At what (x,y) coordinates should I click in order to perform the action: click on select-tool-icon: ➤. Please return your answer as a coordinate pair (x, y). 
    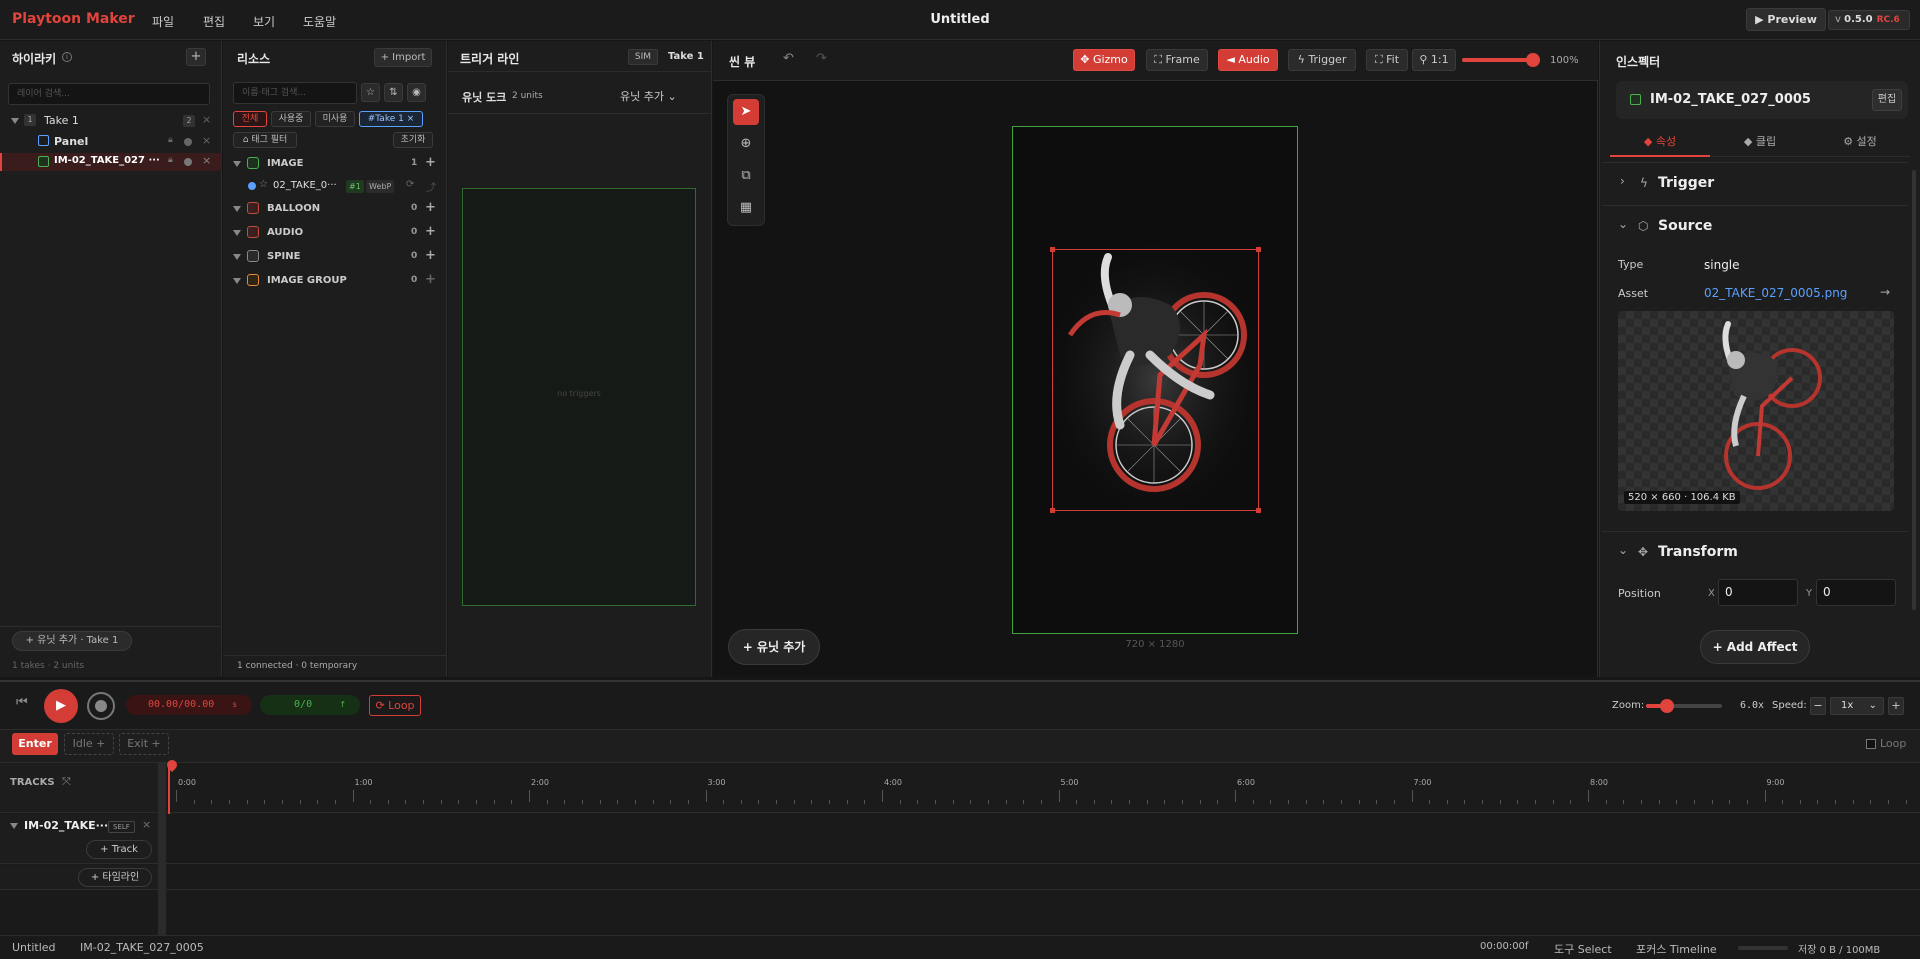
    Looking at the image, I should click on (746, 112).